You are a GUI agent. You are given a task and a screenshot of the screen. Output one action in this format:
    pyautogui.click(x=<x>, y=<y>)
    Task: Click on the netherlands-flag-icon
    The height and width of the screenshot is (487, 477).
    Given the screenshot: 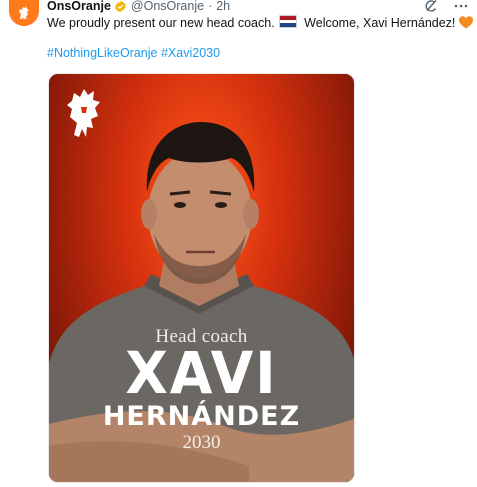 What is the action you would take?
    pyautogui.click(x=287, y=21)
    